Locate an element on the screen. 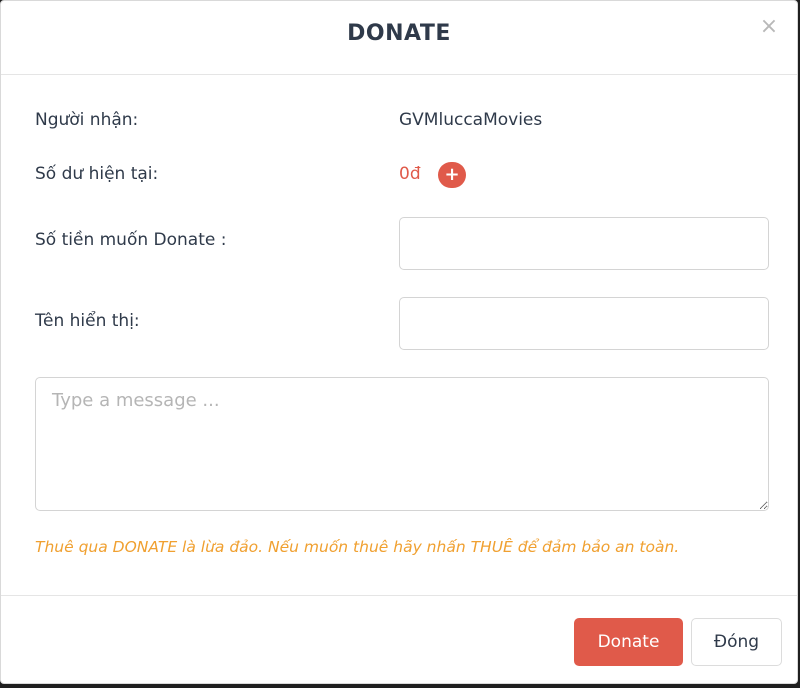  balance-label: Số dư hiện tại: is located at coordinates (97, 174).